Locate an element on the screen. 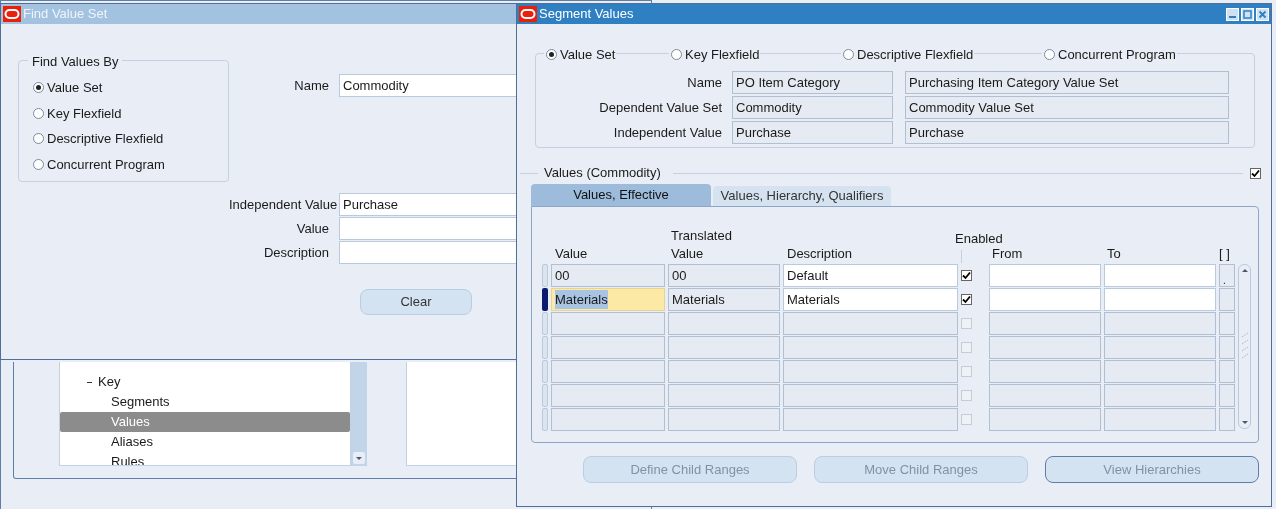 This screenshot has width=1276, height=509. readonly-field: Commodity is located at coordinates (812, 107).